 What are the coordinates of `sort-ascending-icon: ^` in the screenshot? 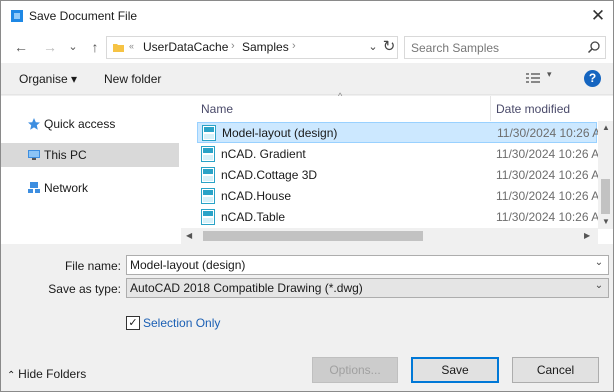 It's located at (340, 96).